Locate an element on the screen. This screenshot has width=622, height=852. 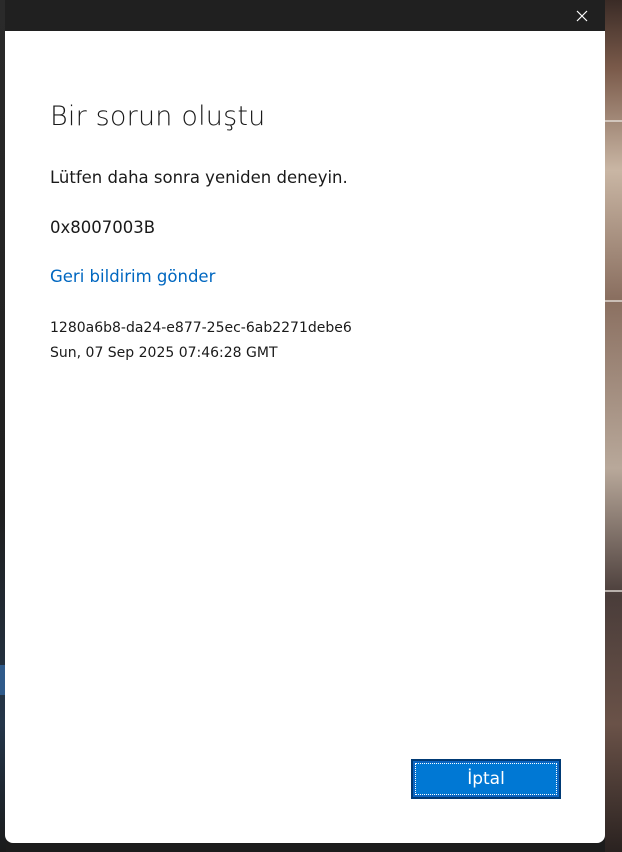
close-icon is located at coordinates (582, 16).